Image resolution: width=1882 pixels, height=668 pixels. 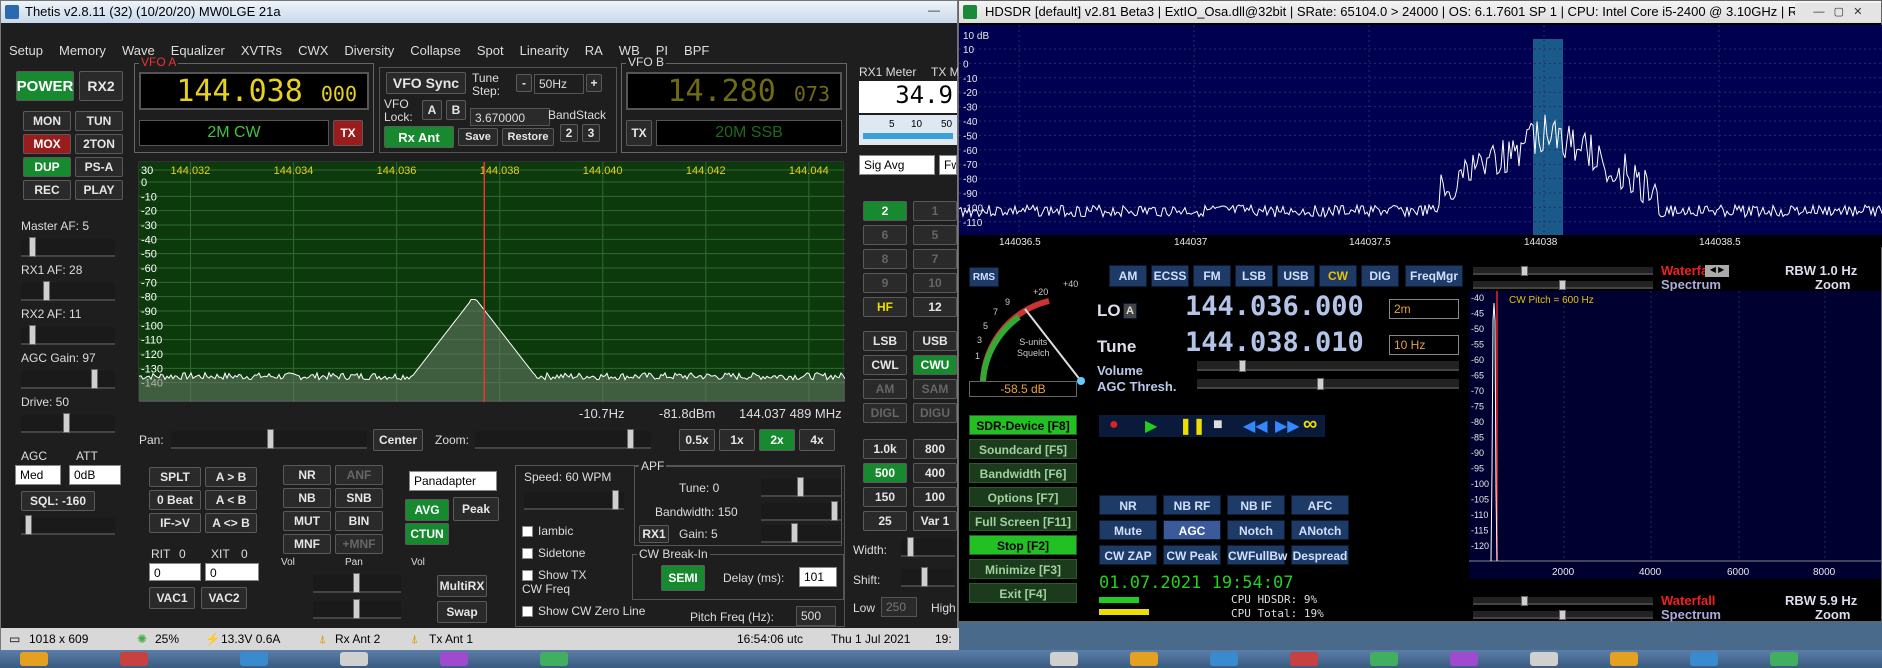 What do you see at coordinates (348, 133) in the screenshot?
I see `vfo-a-tx-button: TX` at bounding box center [348, 133].